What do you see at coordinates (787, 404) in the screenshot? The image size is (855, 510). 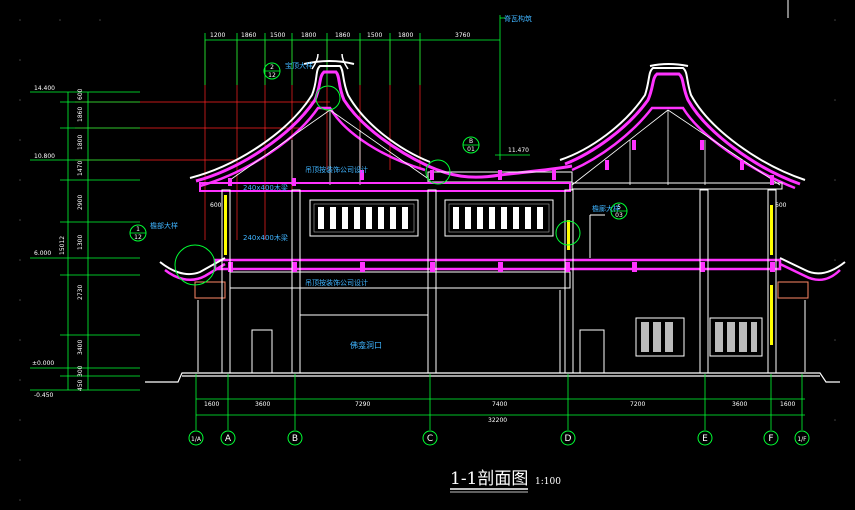 I see `bottom-dim-7: 1600` at bounding box center [787, 404].